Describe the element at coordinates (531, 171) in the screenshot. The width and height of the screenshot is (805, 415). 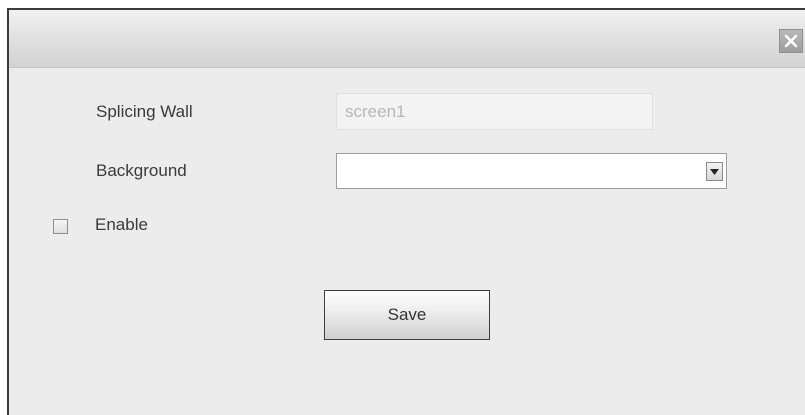
I see `background-select` at that location.